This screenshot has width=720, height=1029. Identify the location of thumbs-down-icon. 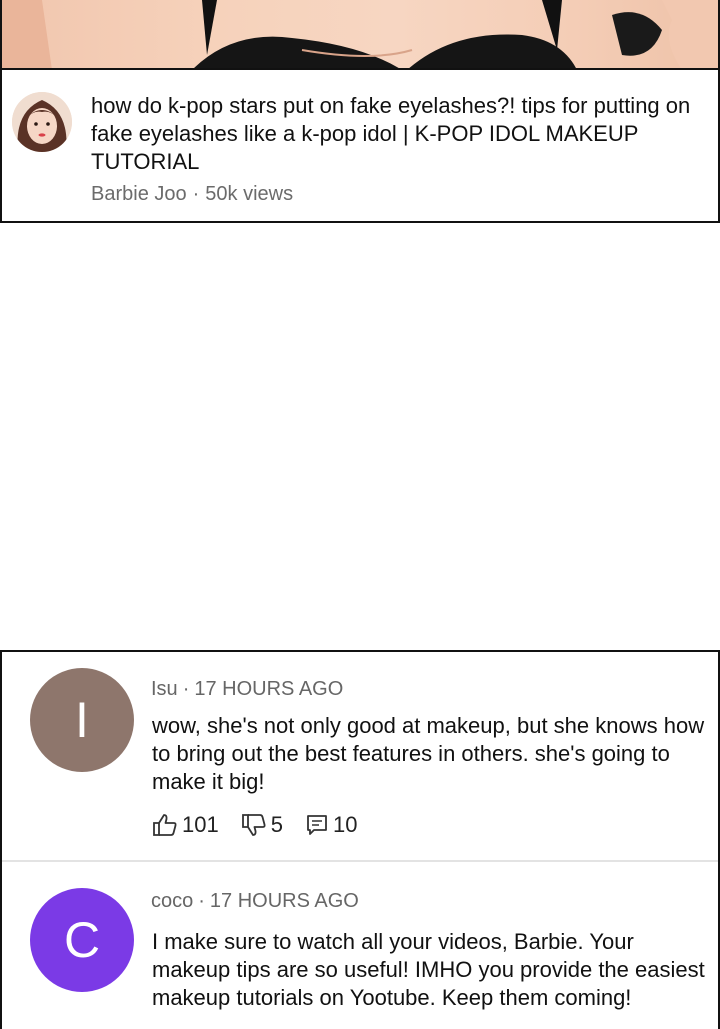
(253, 825).